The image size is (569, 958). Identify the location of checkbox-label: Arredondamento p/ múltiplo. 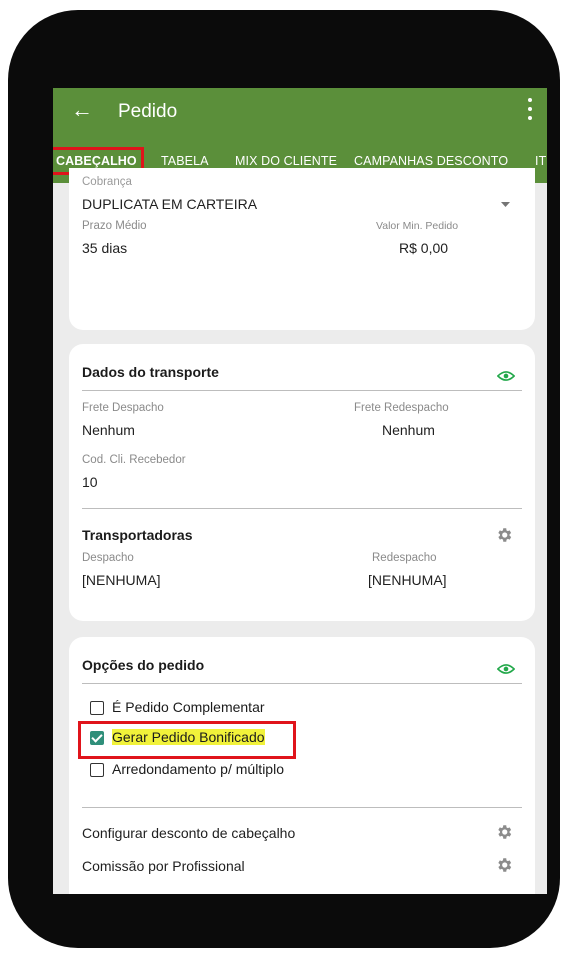
(198, 769).